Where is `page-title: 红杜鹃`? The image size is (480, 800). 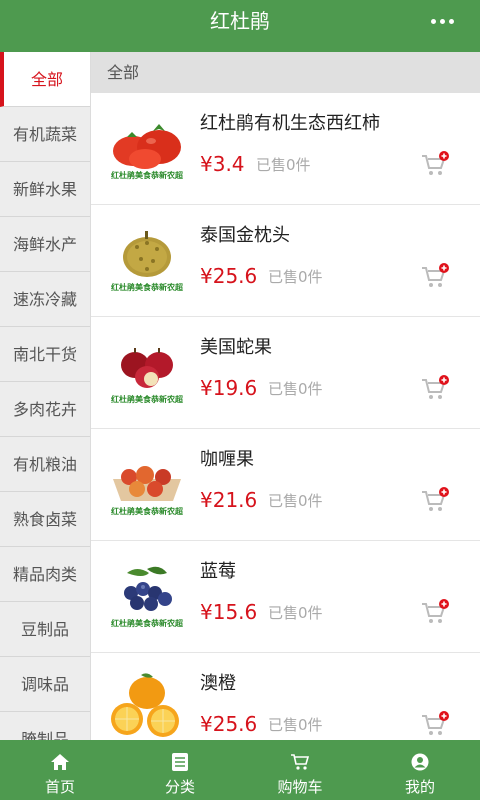 page-title: 红杜鹃 is located at coordinates (240, 21).